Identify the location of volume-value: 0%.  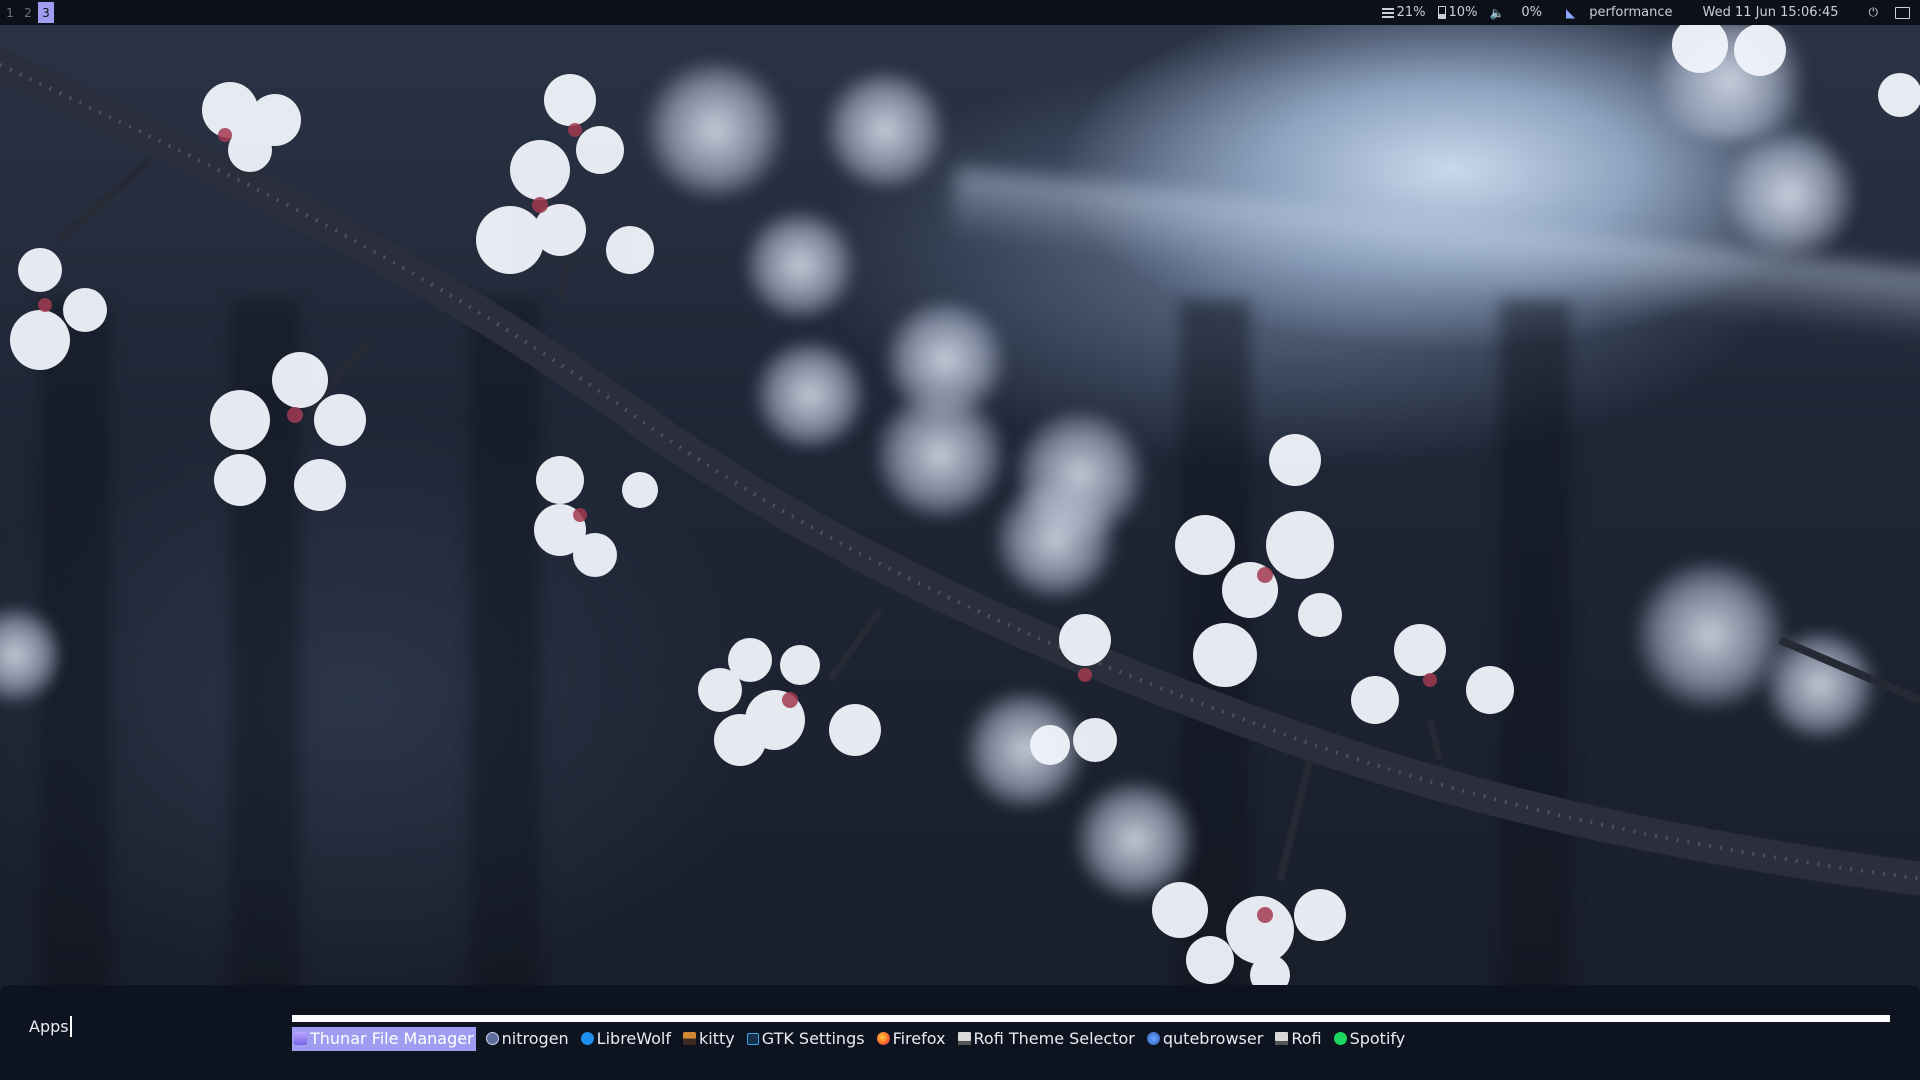
(1532, 12).